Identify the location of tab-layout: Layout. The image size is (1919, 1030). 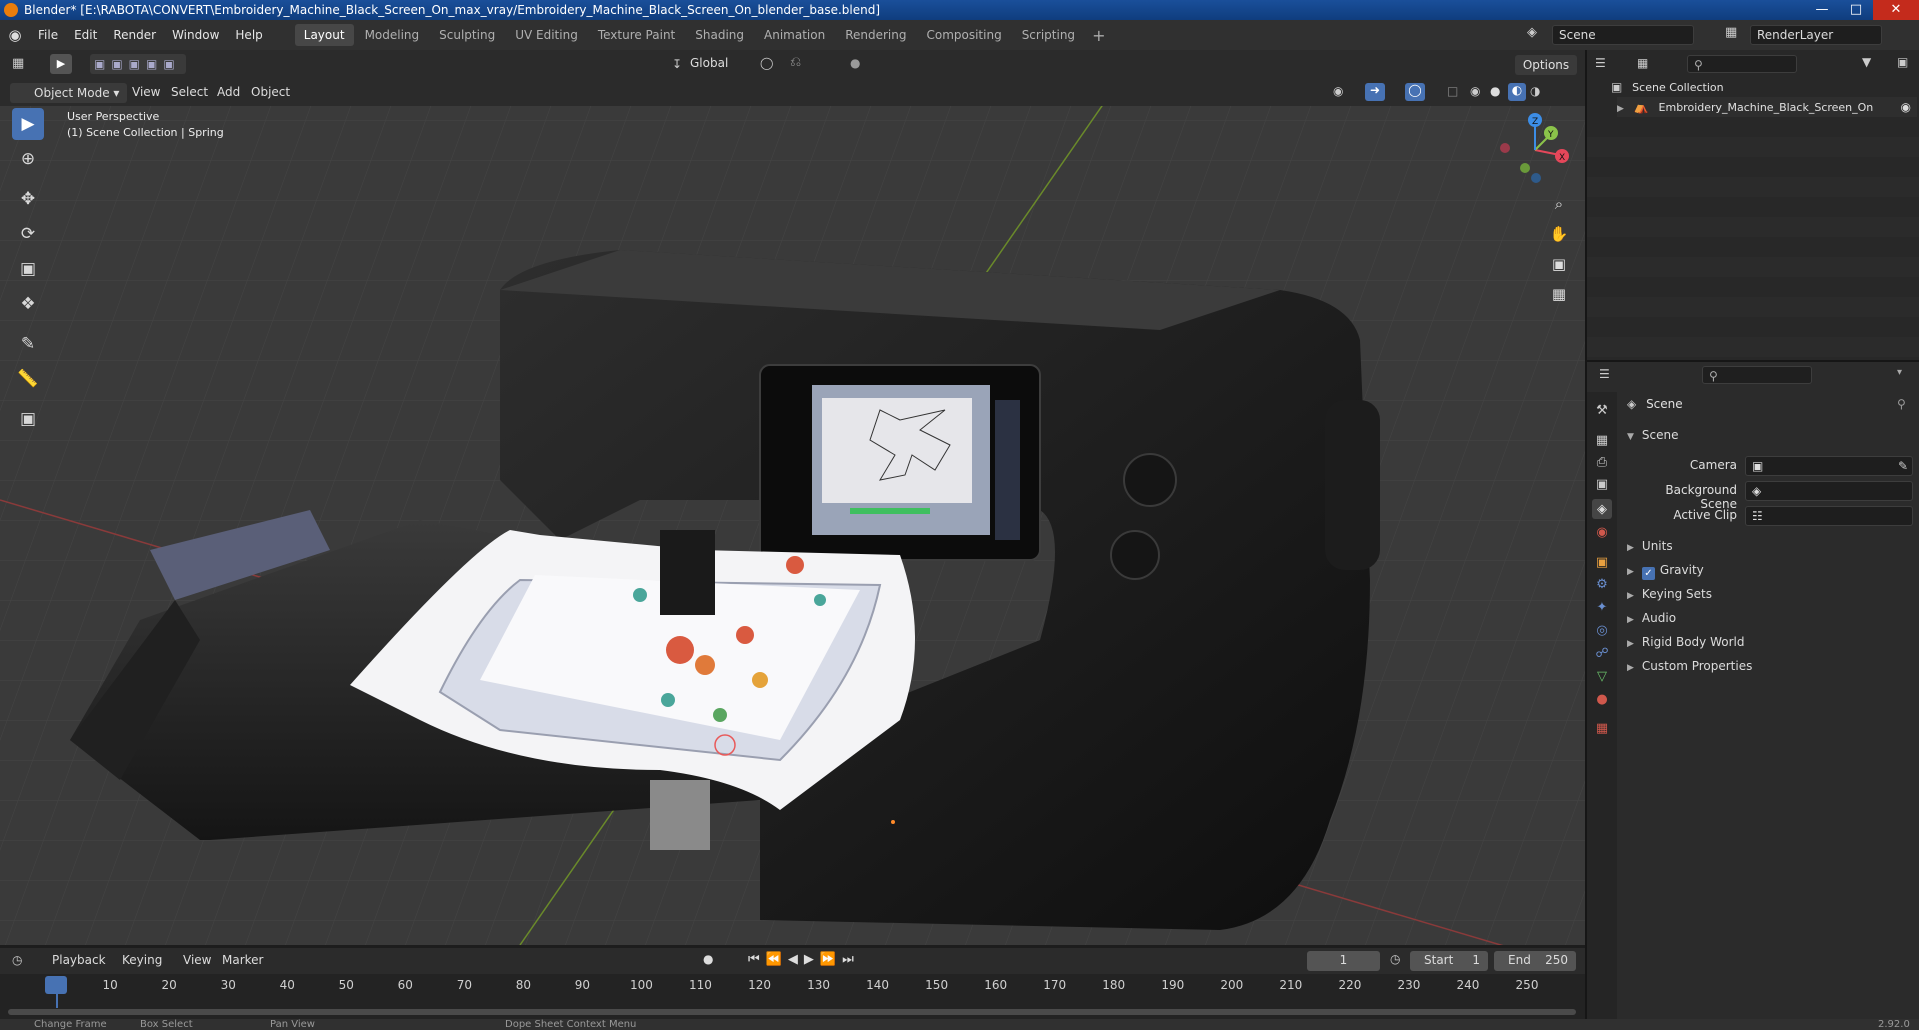
(324, 35).